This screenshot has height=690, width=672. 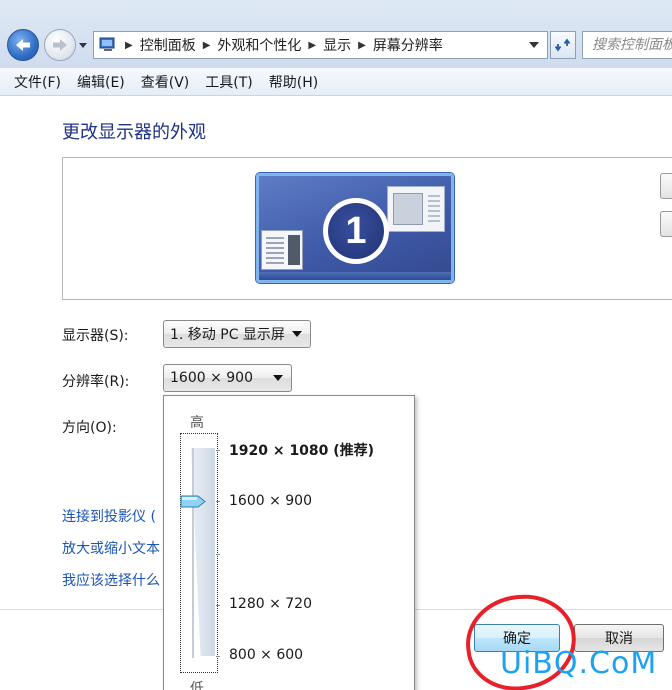 I want to click on watermark: UiBQ.CoM, so click(x=579, y=663).